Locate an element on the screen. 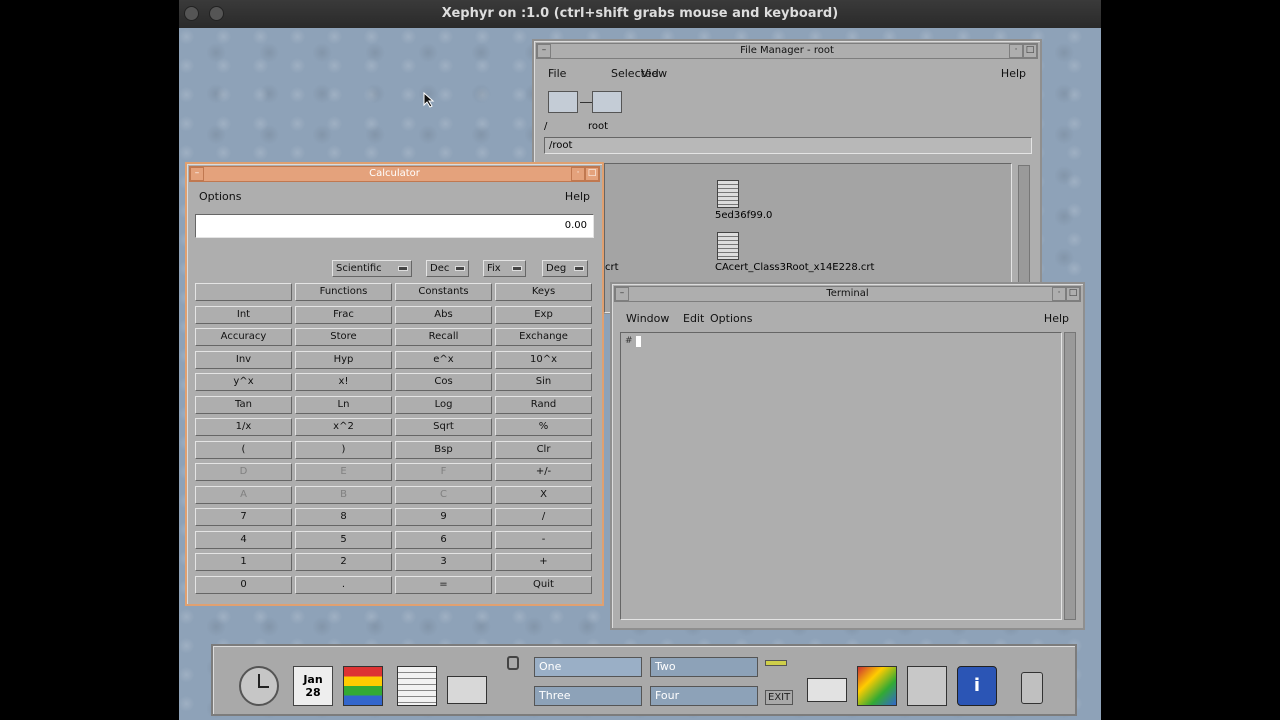 This screenshot has width=1280, height=720. minimize-window-button is located at coordinates (216, 13).